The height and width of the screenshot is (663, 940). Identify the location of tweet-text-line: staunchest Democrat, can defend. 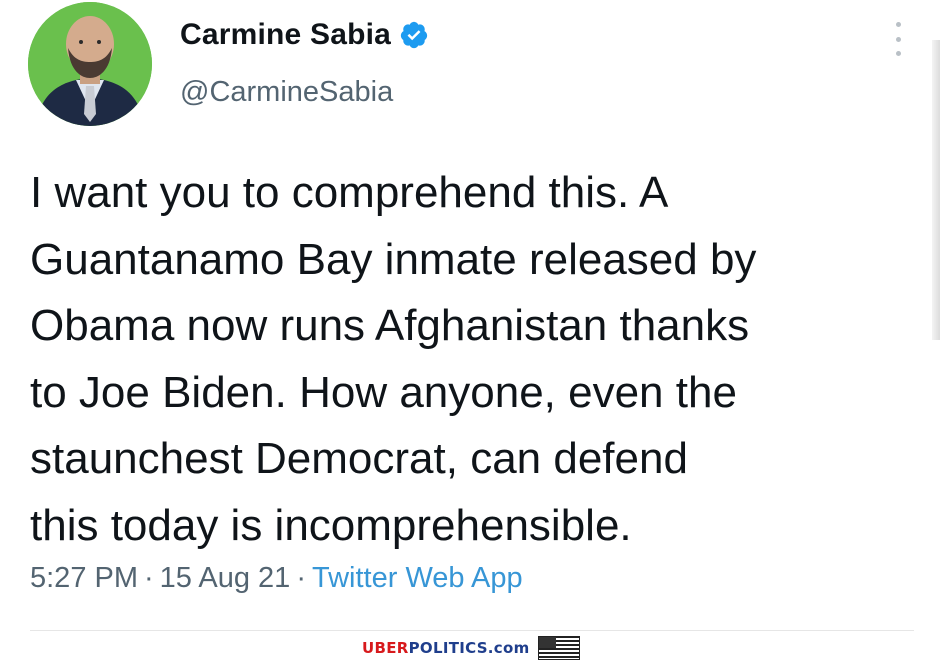
(359, 458).